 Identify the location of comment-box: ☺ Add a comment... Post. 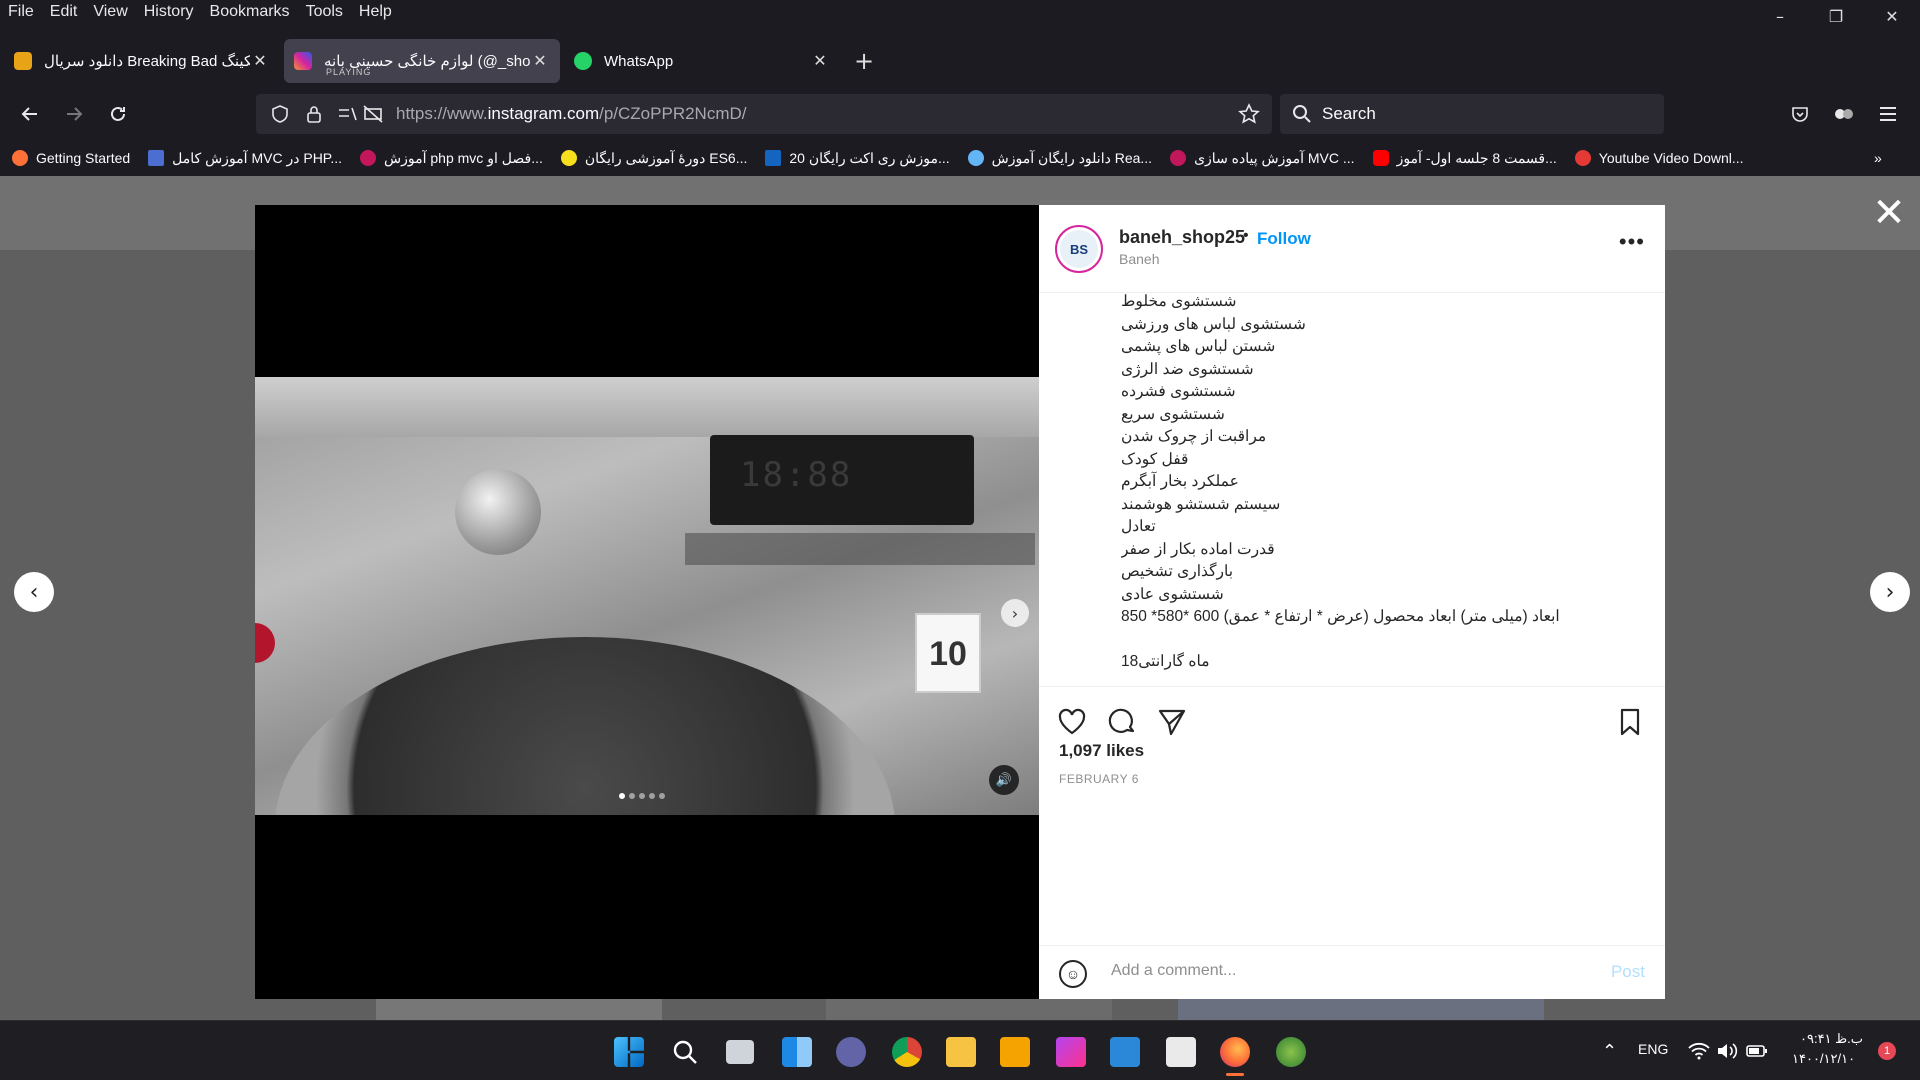
(1352, 972).